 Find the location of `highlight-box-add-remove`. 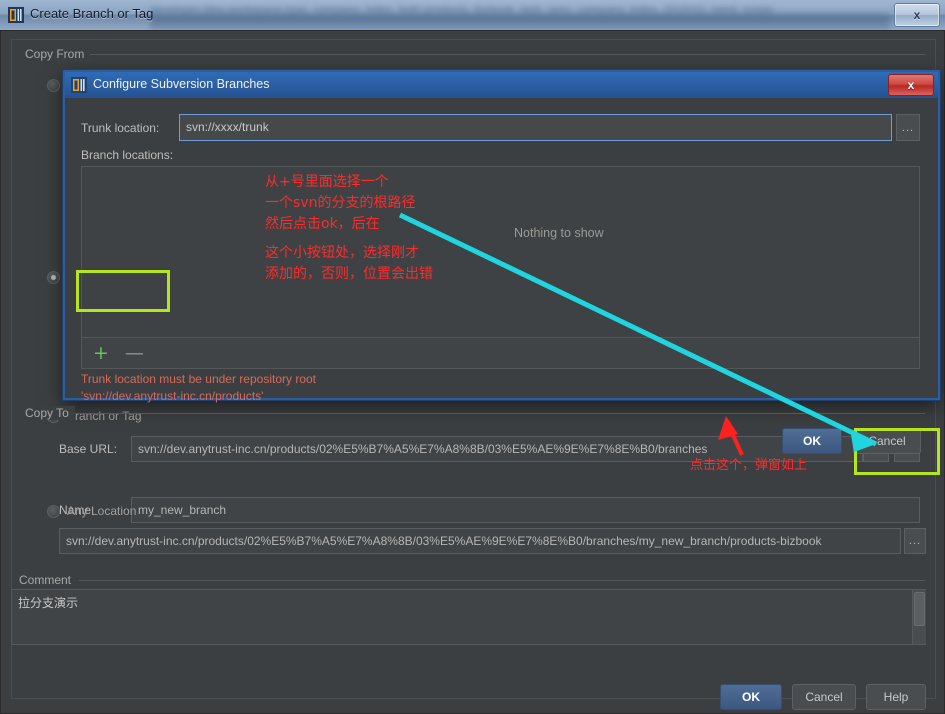

highlight-box-add-remove is located at coordinates (123, 291).